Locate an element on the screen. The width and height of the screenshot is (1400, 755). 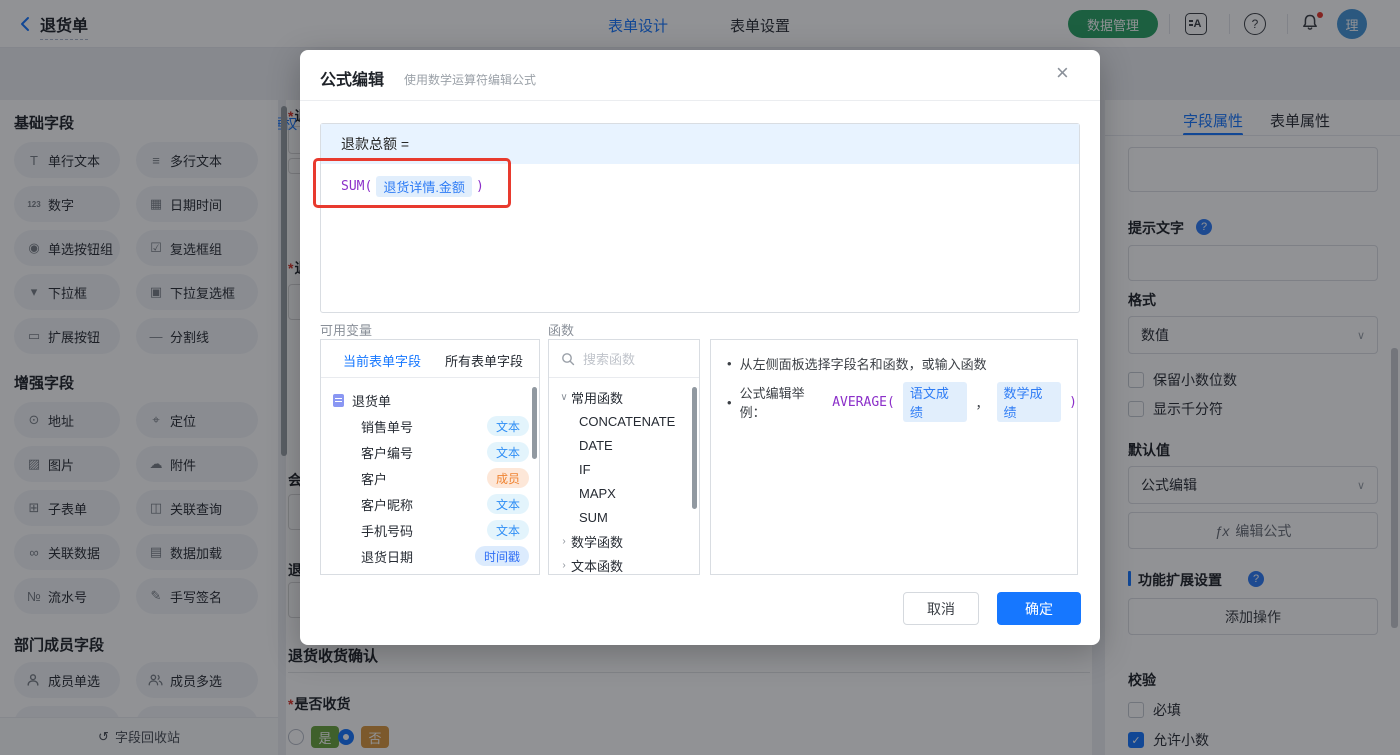
closing-paren: ) is located at coordinates (479, 186).